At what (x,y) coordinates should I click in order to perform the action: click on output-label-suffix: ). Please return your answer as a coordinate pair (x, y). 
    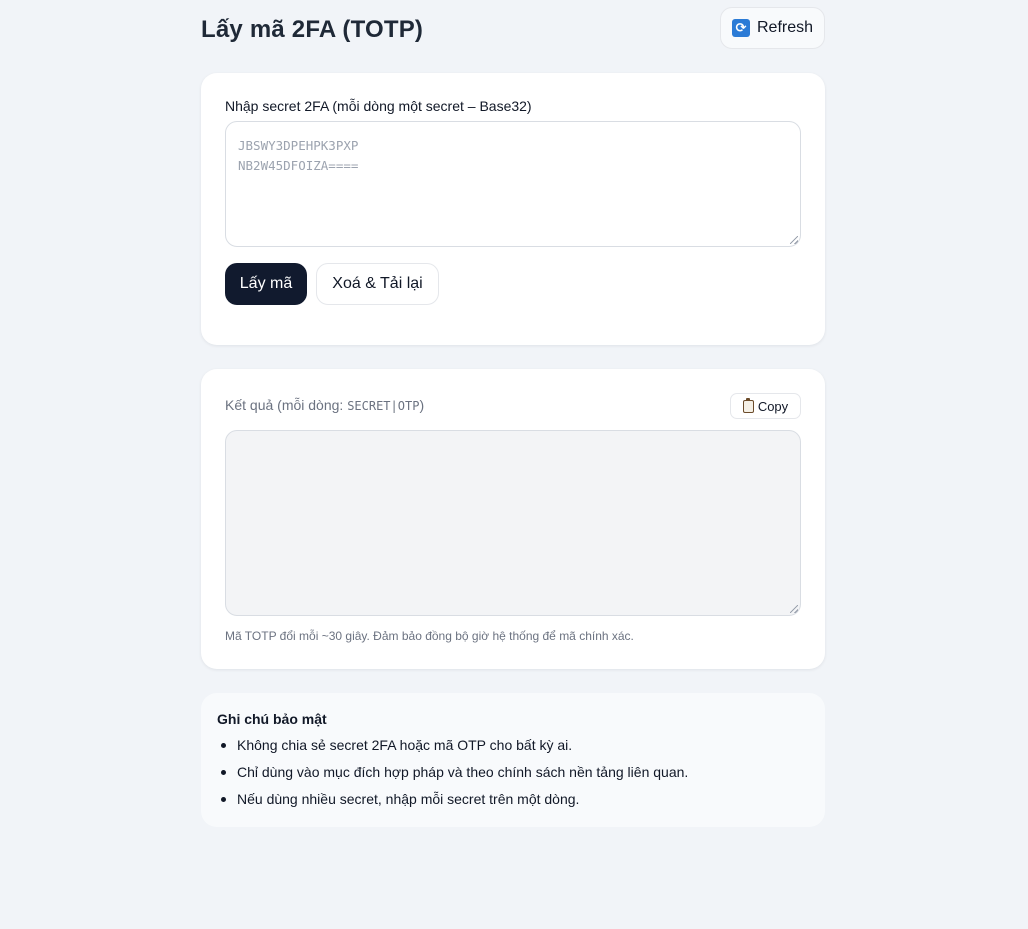
    Looking at the image, I should click on (422, 405).